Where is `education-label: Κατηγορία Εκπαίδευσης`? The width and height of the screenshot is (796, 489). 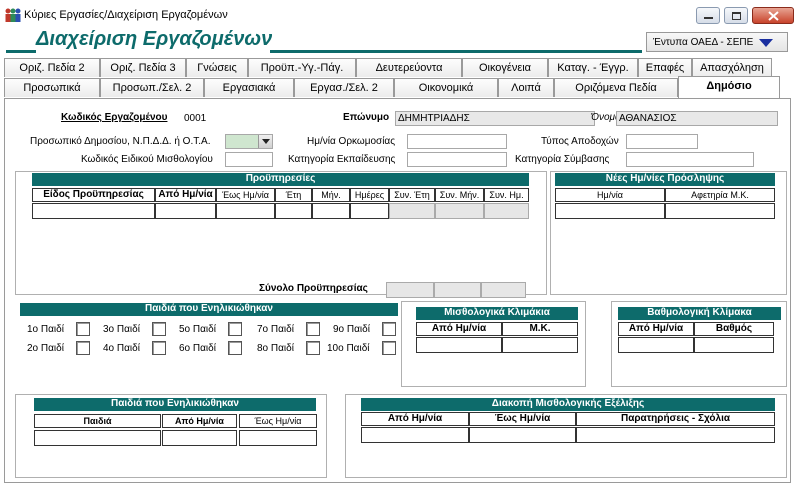
education-label: Κατηγορία Εκπαίδευσης is located at coordinates (342, 159).